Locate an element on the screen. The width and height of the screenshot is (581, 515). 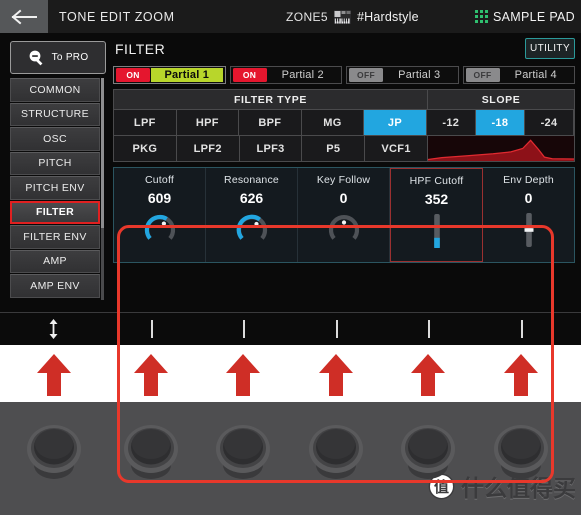
partial-2-state-toggle: ON is located at coordinates (249, 75).